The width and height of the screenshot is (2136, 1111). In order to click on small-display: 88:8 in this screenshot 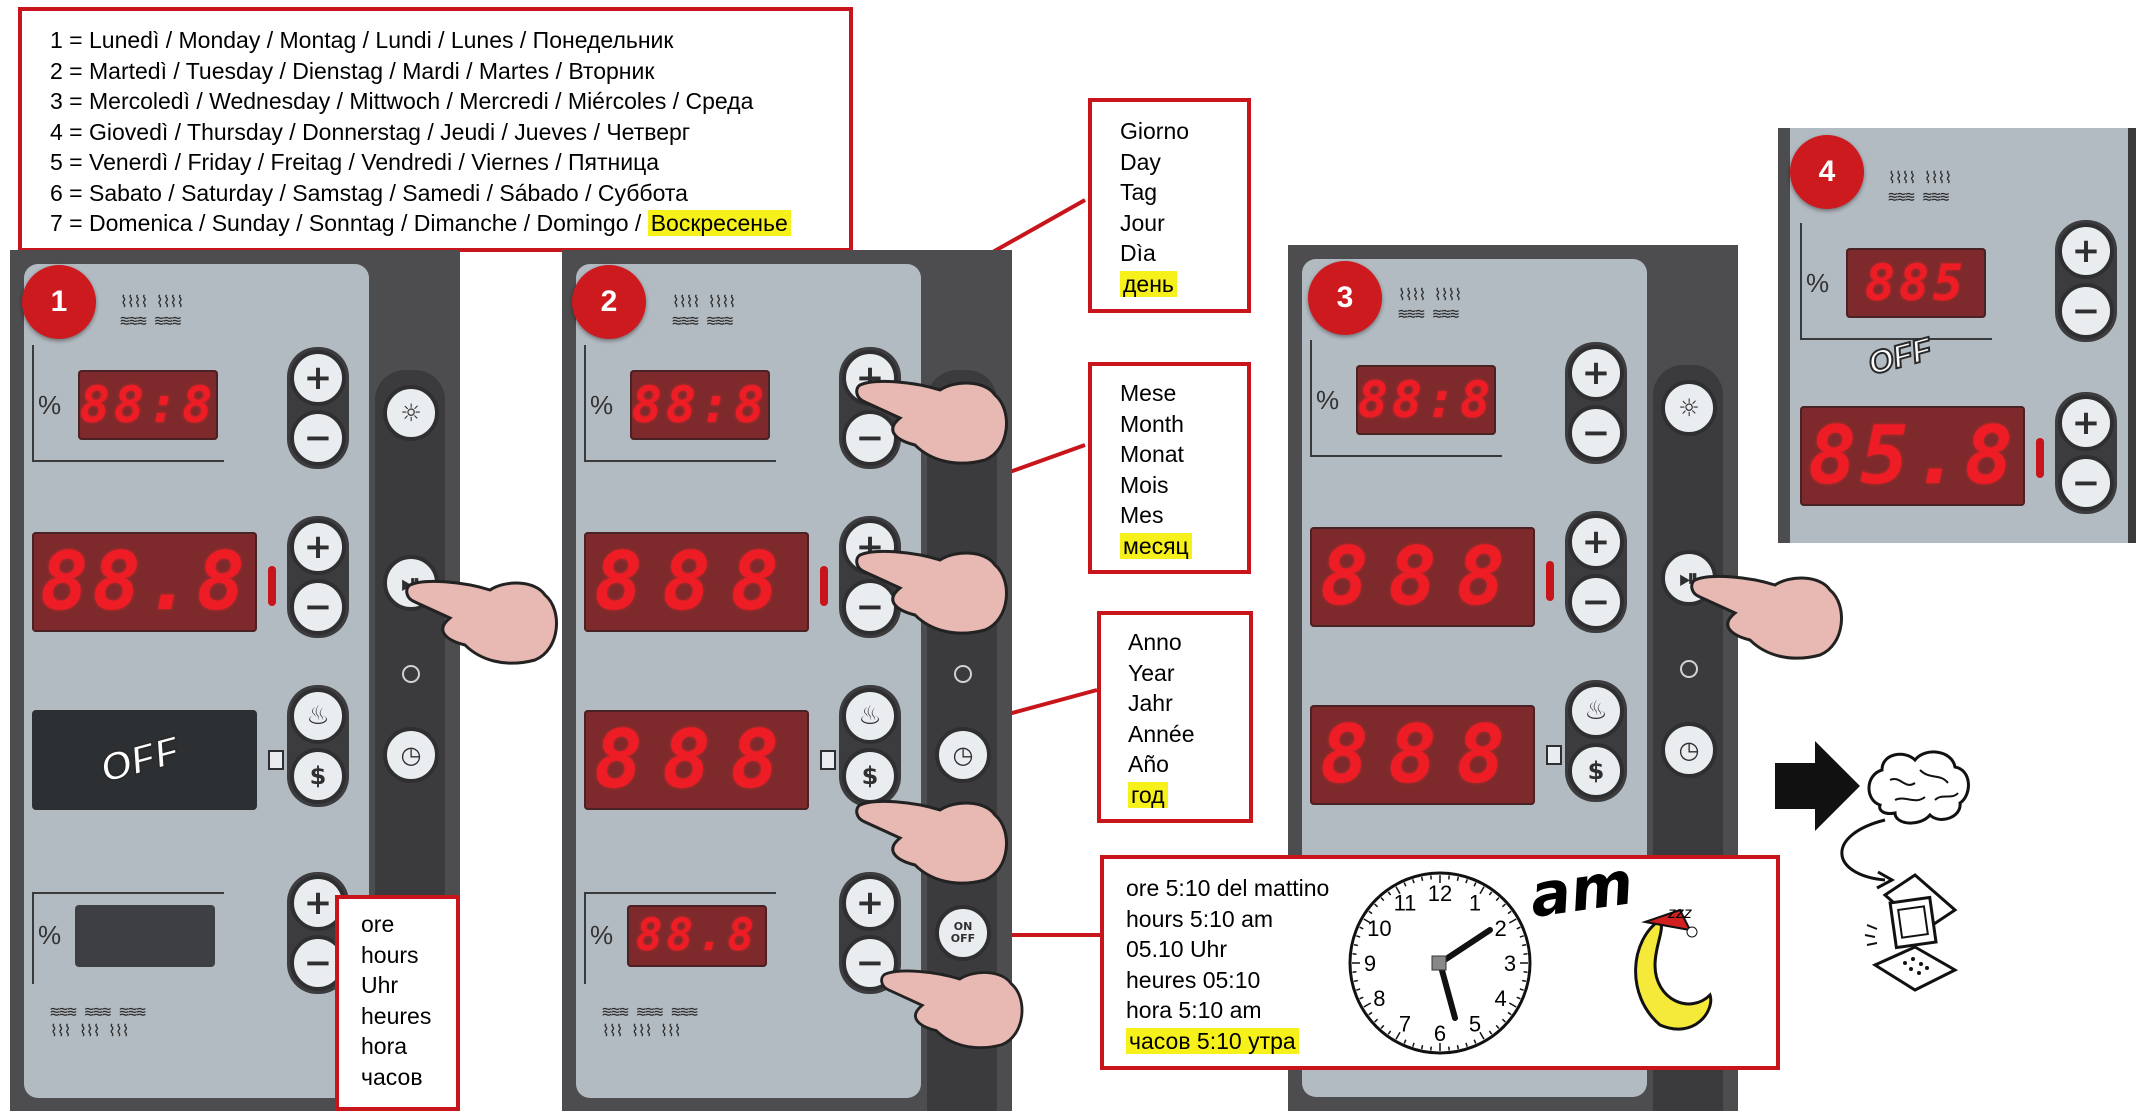, I will do `click(1426, 400)`.